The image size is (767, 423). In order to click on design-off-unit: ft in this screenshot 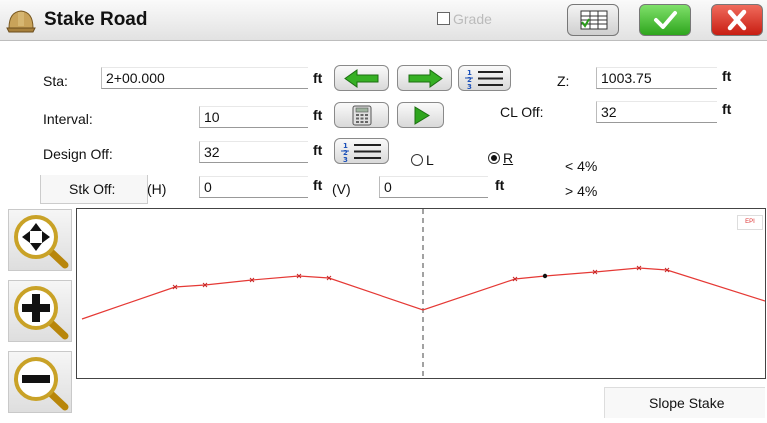, I will do `click(318, 150)`.